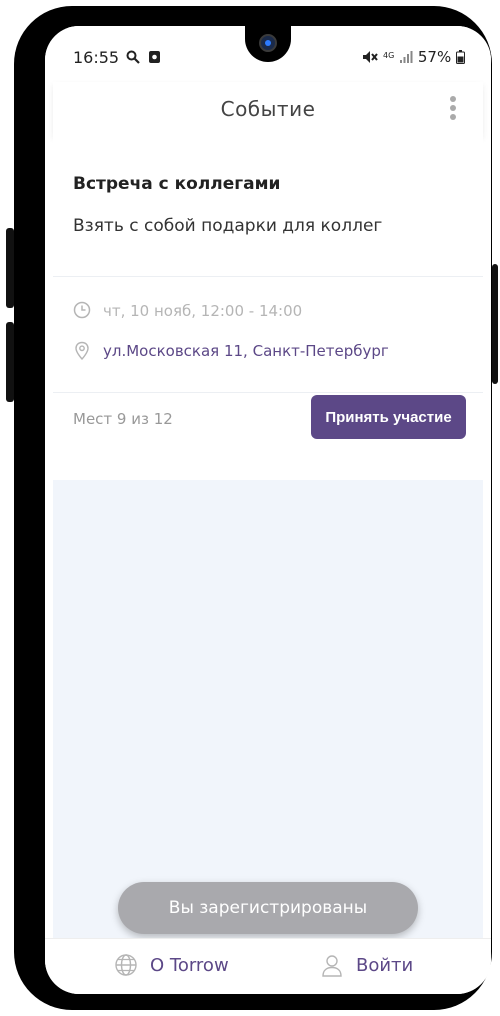  Describe the element at coordinates (460, 57) in the screenshot. I see `battery-icon` at that location.